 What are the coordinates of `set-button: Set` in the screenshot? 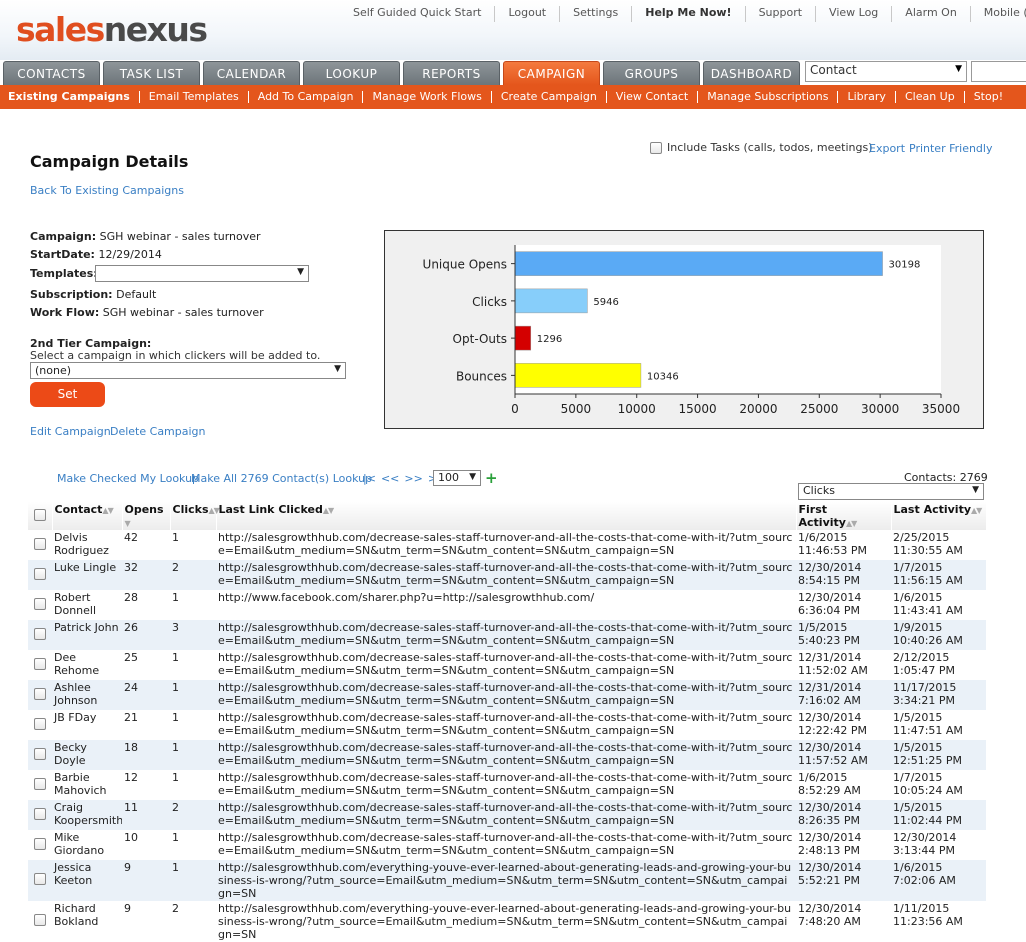 It's located at (67, 394).